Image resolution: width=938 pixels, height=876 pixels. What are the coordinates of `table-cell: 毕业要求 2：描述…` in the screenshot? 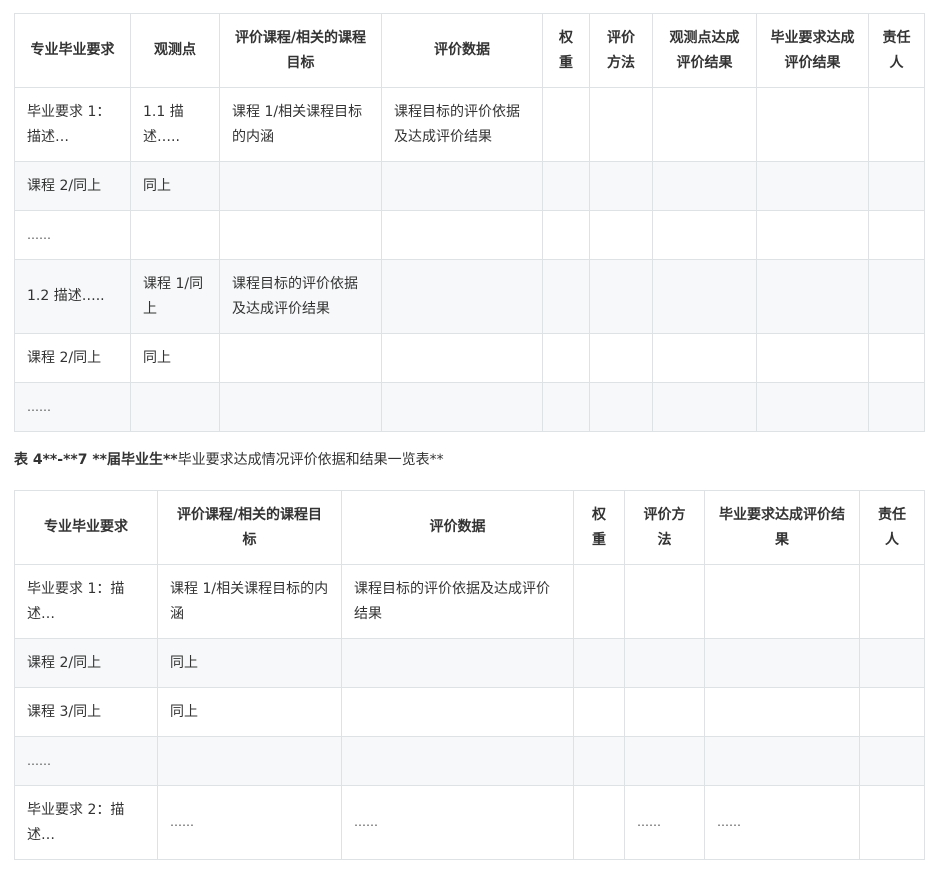 It's located at (86, 822).